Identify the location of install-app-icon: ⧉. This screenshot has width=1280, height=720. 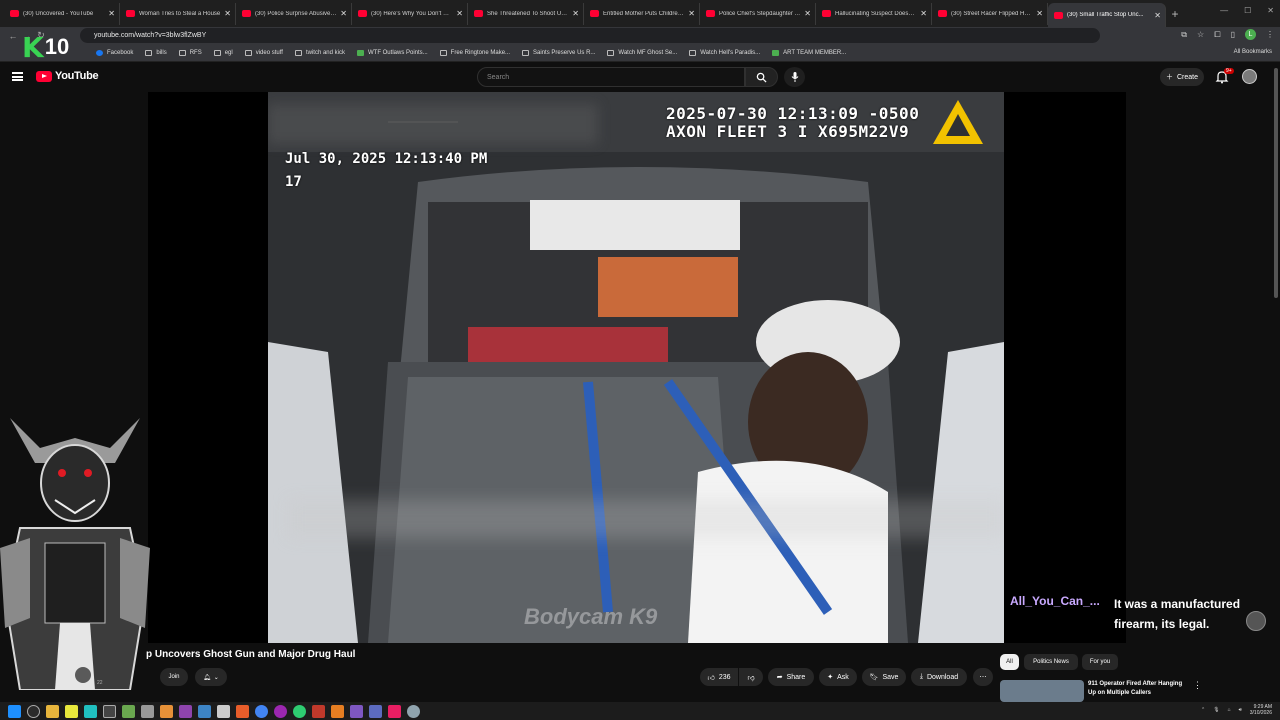
(1184, 35).